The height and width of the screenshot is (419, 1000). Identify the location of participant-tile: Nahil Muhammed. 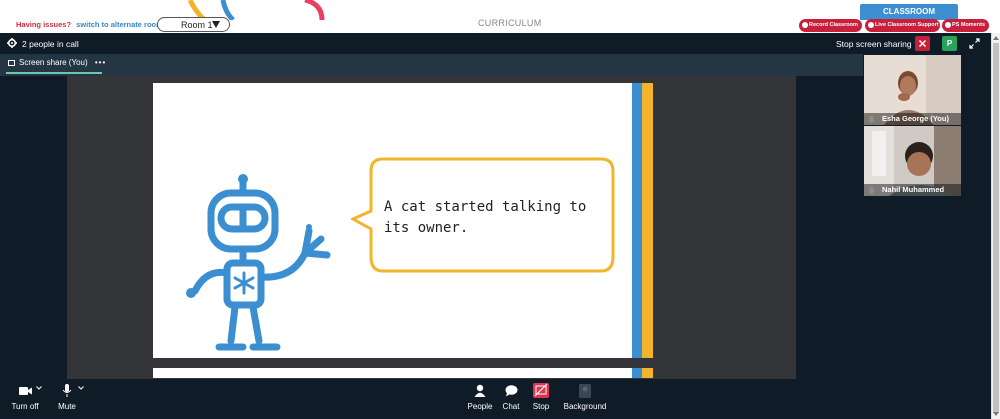
(912, 161).